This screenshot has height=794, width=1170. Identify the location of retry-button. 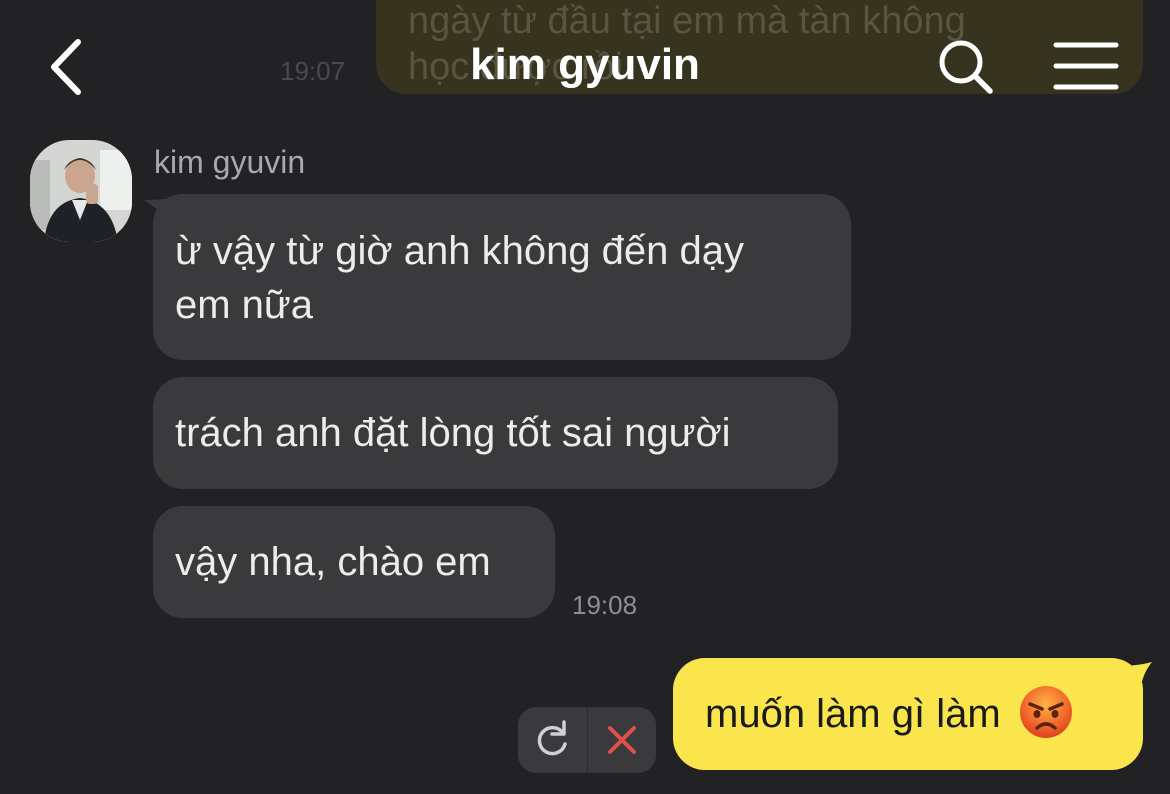
(552, 740).